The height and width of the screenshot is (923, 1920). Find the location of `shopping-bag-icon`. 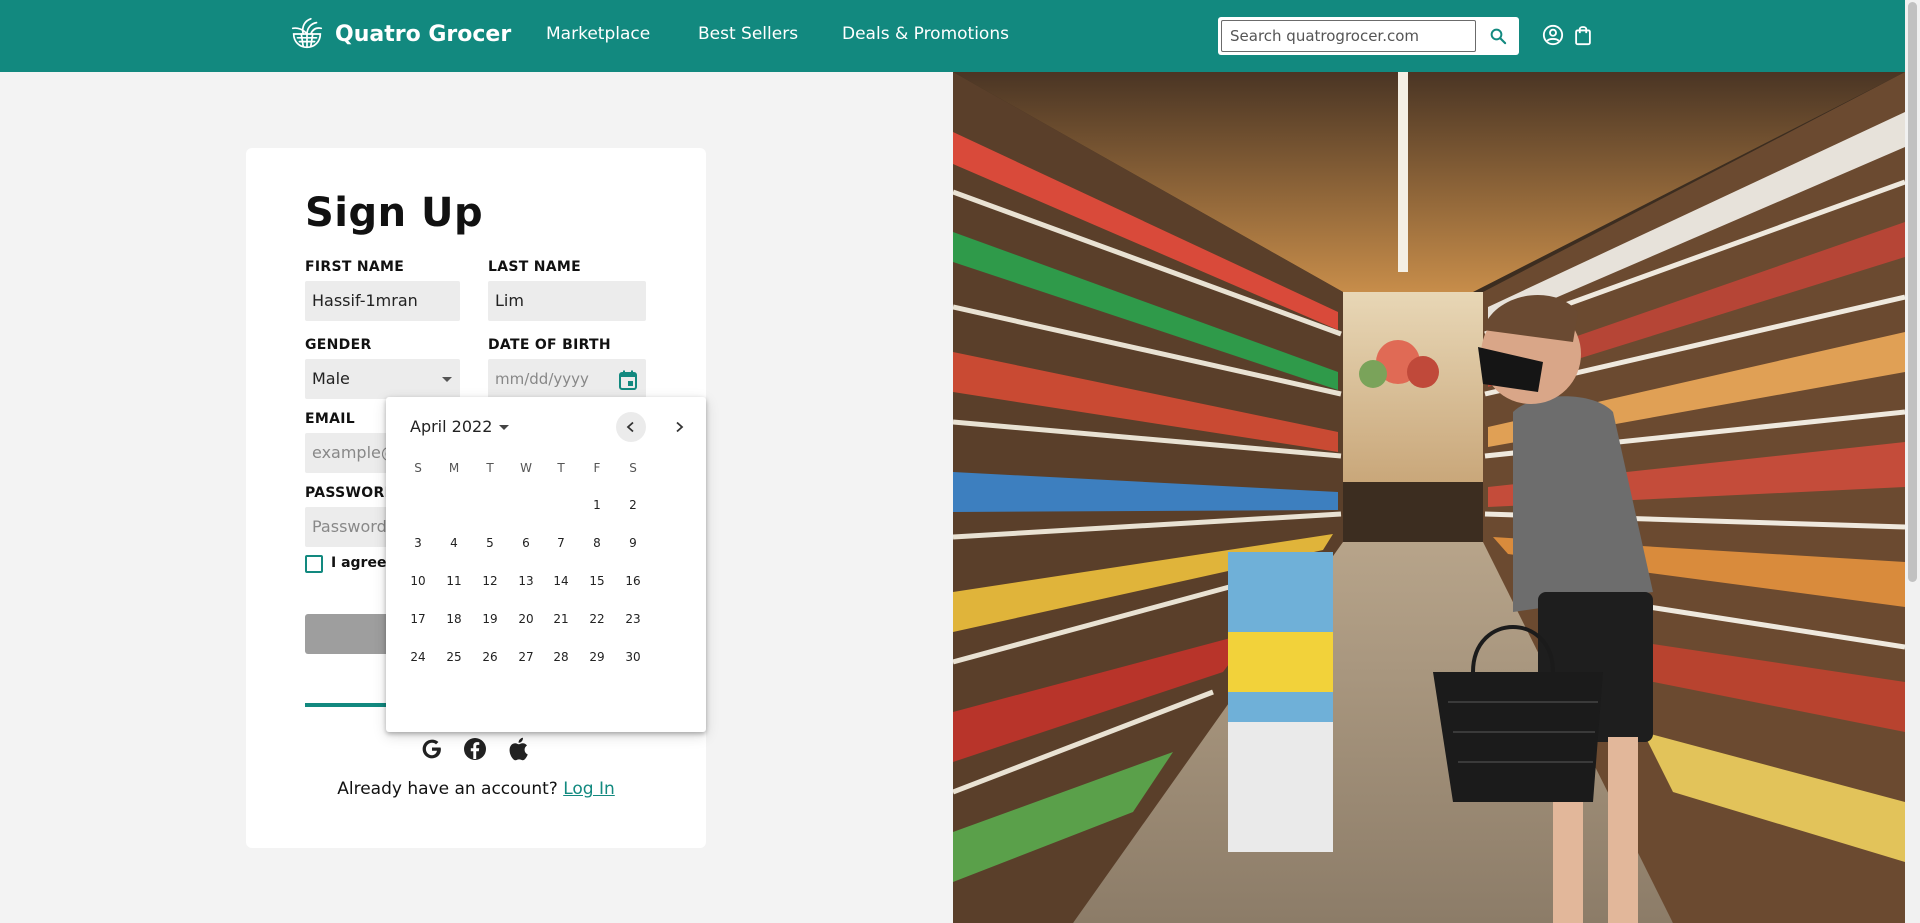

shopping-bag-icon is located at coordinates (1583, 36).